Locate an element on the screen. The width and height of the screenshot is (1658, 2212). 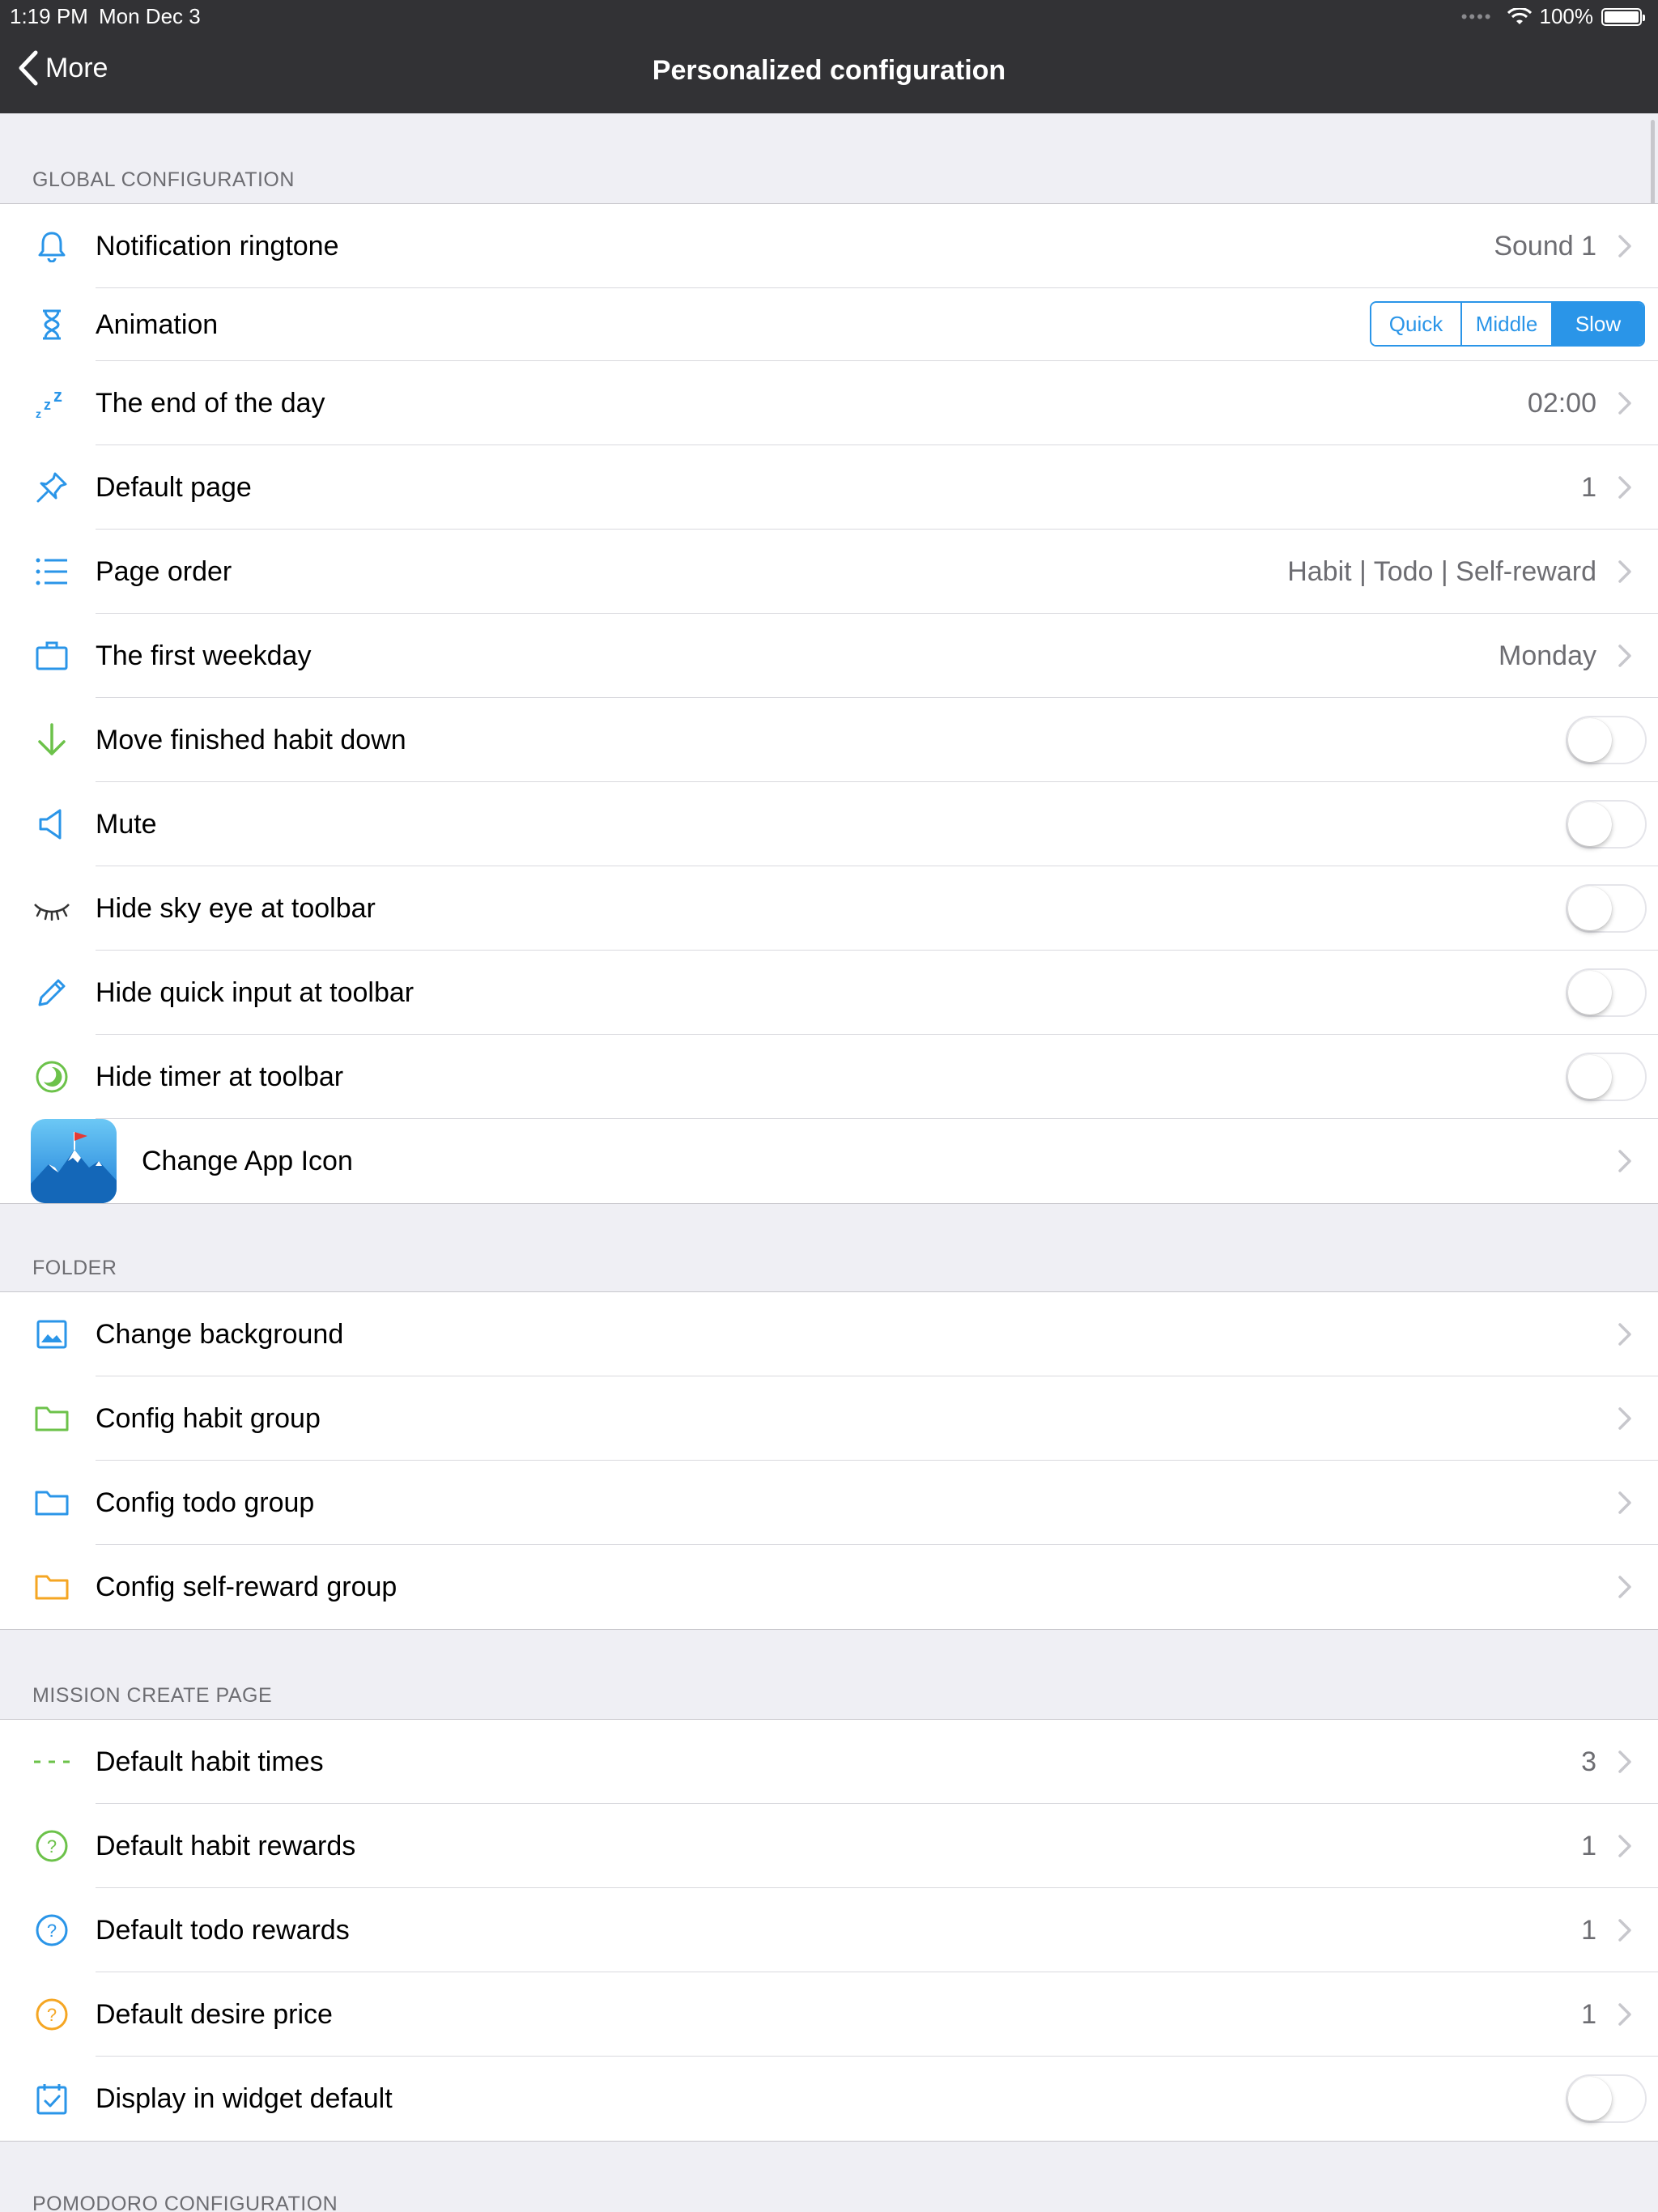
speaker-icon is located at coordinates (52, 824).